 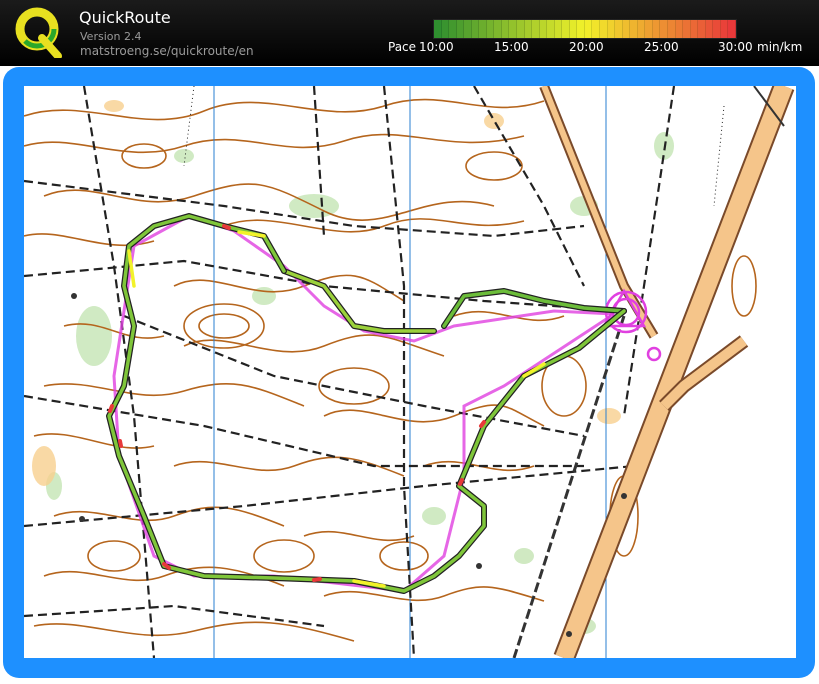 What do you see at coordinates (511, 47) in the screenshot?
I see `pace-tick-15: 15:00` at bounding box center [511, 47].